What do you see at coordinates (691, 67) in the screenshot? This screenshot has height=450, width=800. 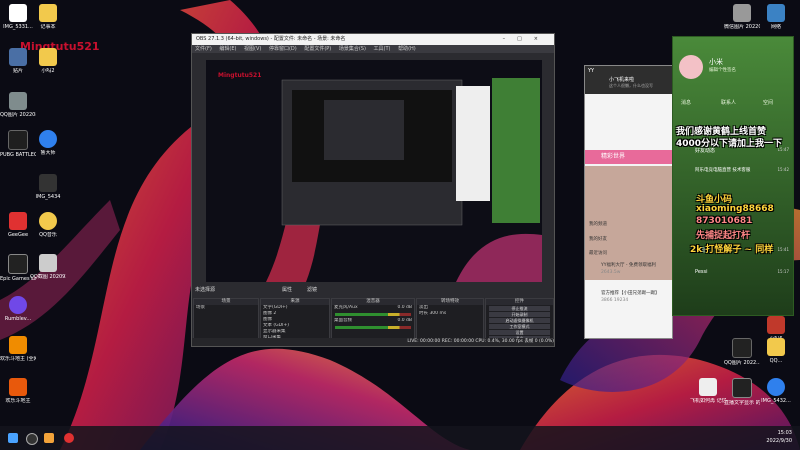 I see `avatar` at bounding box center [691, 67].